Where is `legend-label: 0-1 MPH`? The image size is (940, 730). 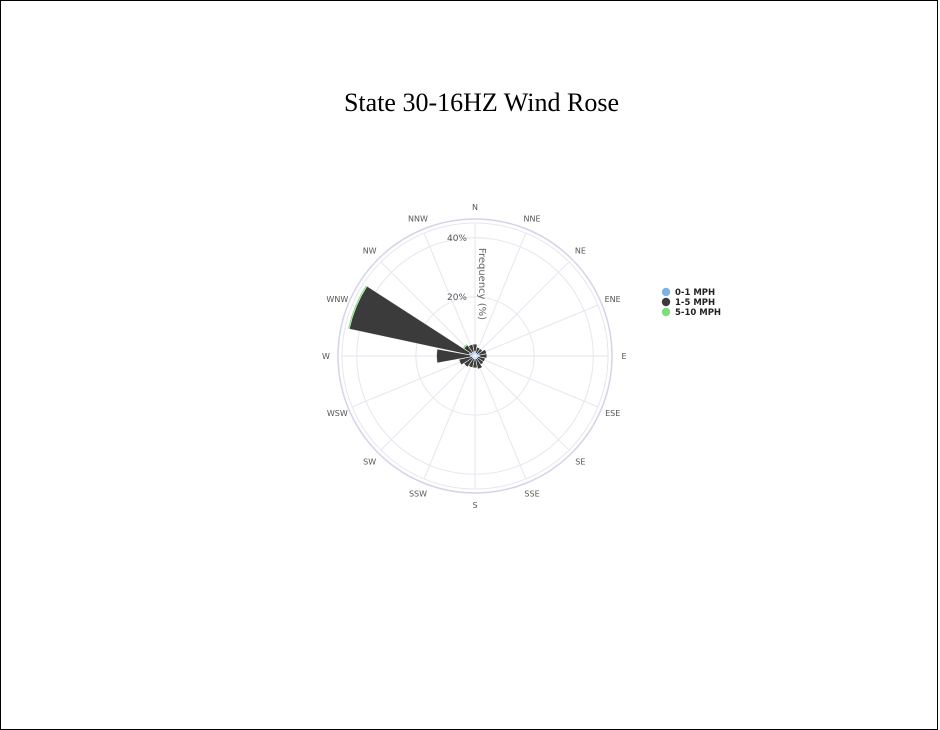 legend-label: 0-1 MPH is located at coordinates (695, 293).